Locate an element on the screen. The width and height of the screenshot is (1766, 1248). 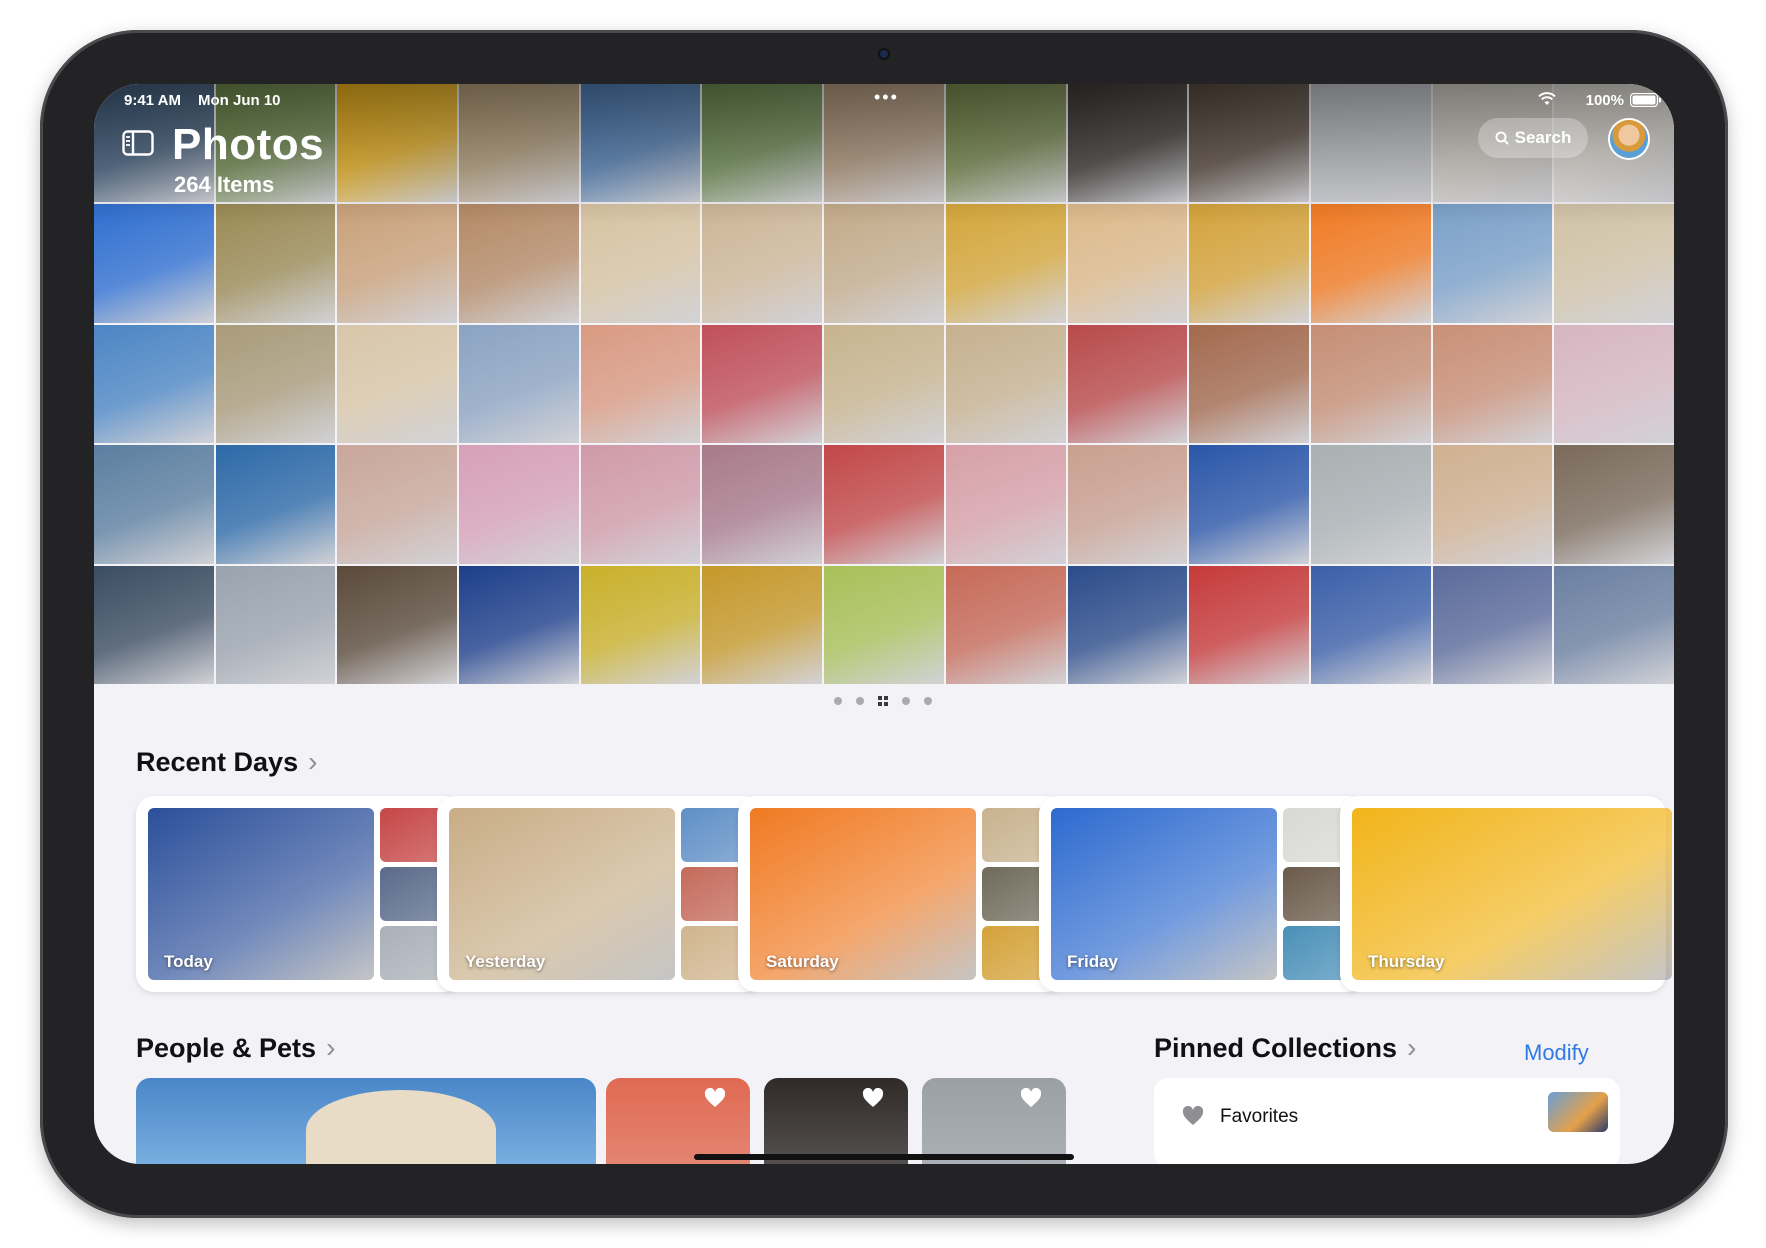
wifi-icon is located at coordinates (1547, 98).